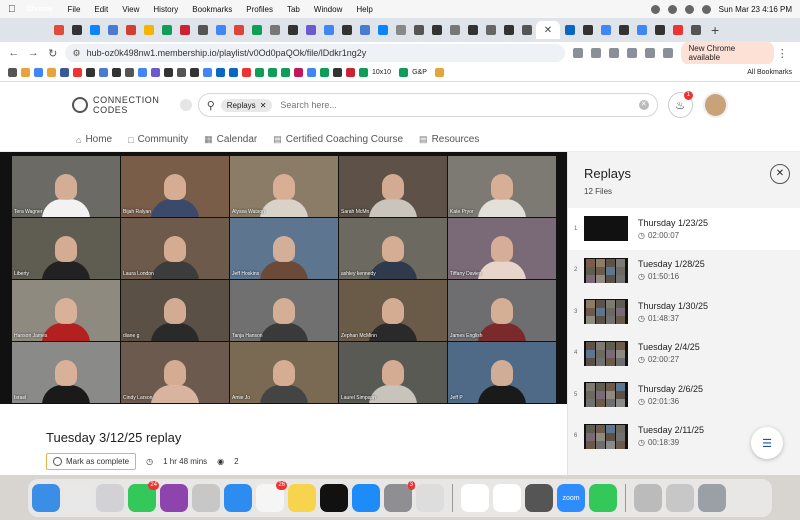  Describe the element at coordinates (328, 9) in the screenshot. I see `menu-window: Window` at that location.